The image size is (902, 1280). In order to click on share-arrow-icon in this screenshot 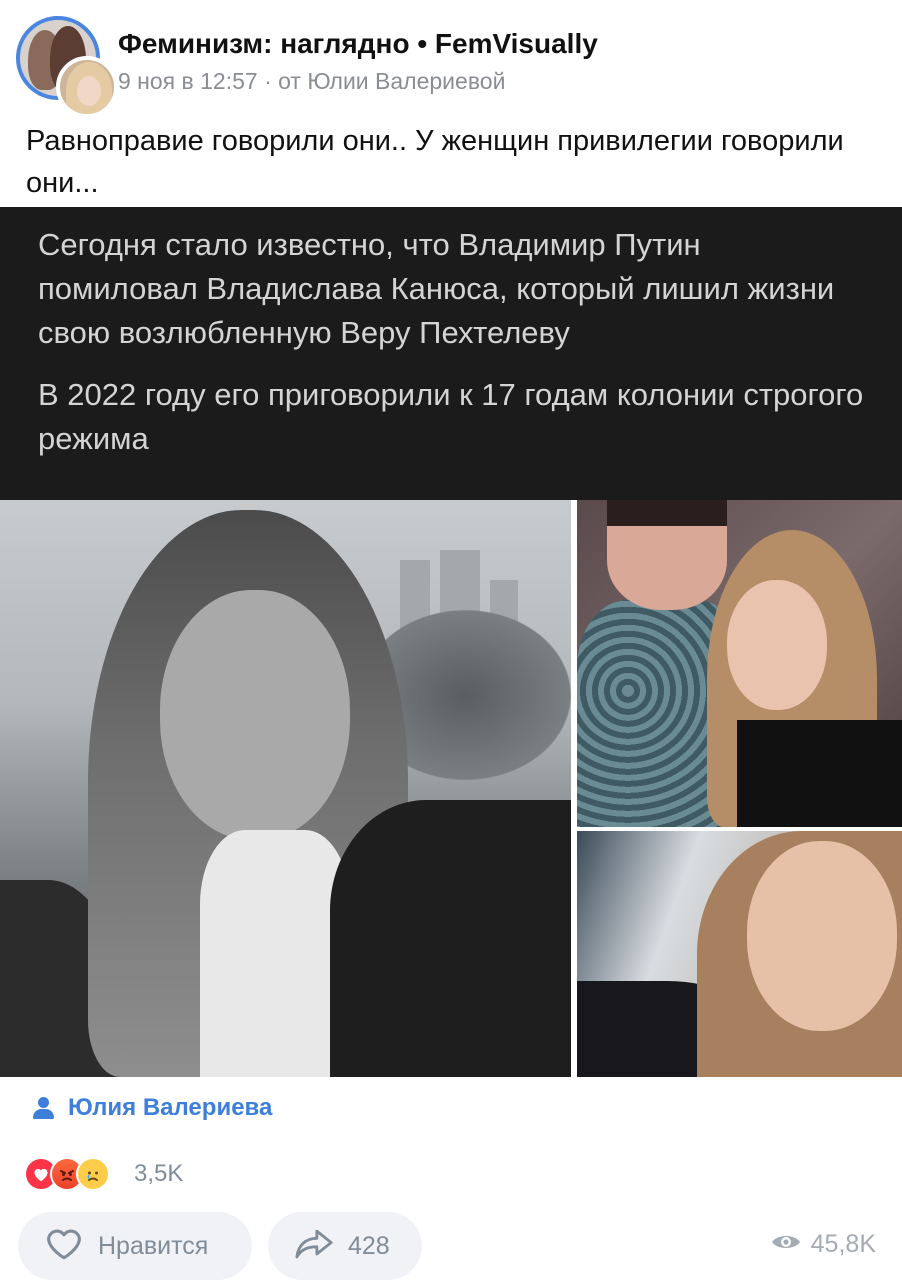, I will do `click(314, 1246)`.